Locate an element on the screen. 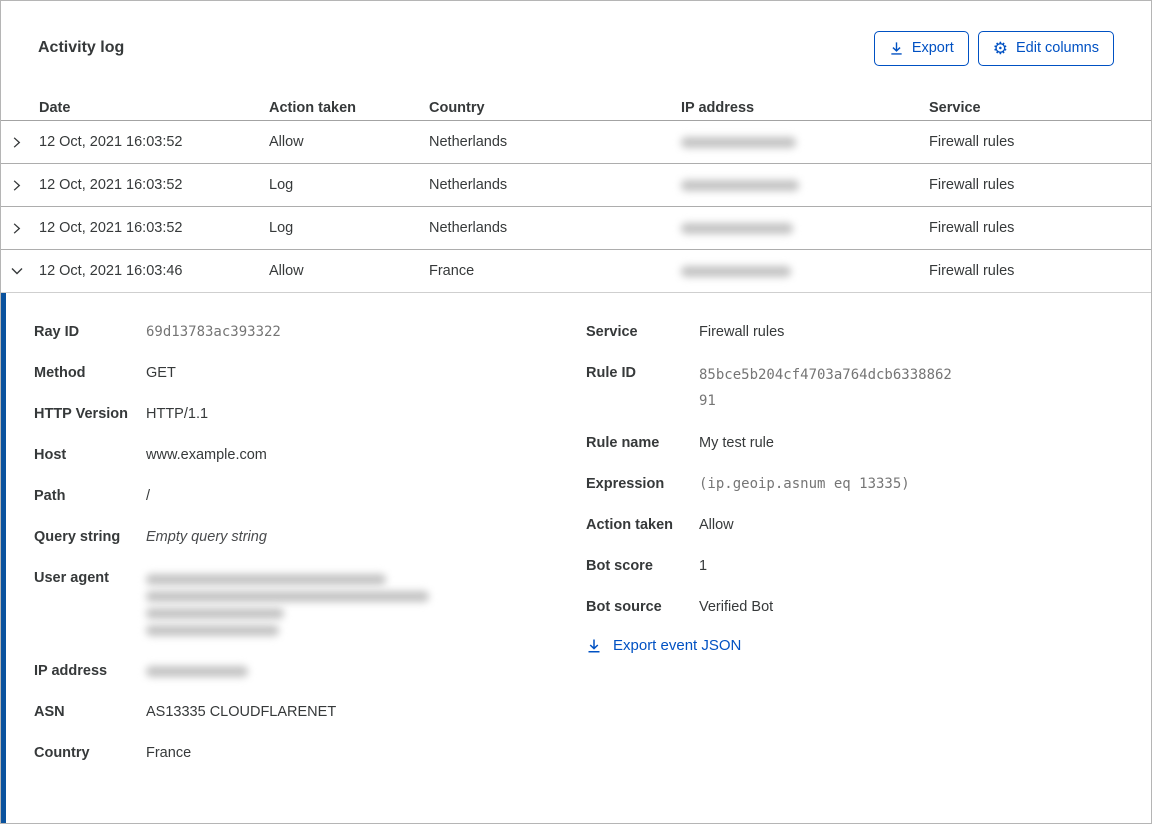  detail-field-country: Country France is located at coordinates (113, 753).